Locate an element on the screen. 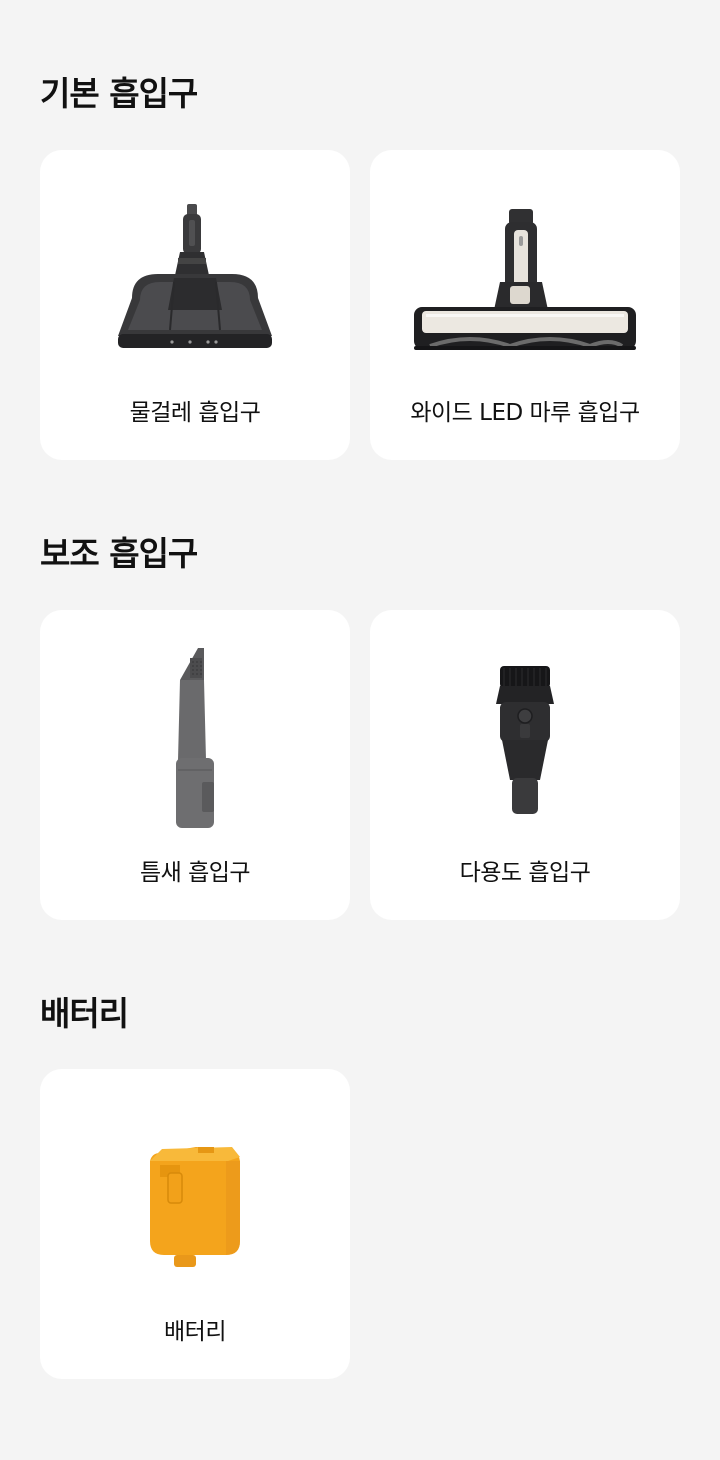 The width and height of the screenshot is (720, 1460). accessory-label: 와이드 LED 마루 흡입구 is located at coordinates (525, 413).